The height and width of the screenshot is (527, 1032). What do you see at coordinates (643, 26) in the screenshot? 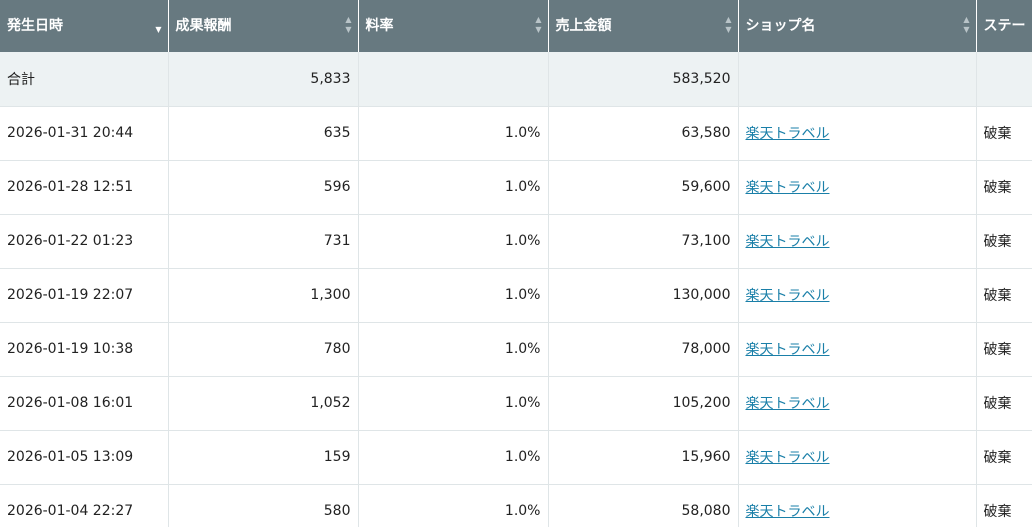
I see `column-header-sales: 売上金額 ▲ ▼` at bounding box center [643, 26].